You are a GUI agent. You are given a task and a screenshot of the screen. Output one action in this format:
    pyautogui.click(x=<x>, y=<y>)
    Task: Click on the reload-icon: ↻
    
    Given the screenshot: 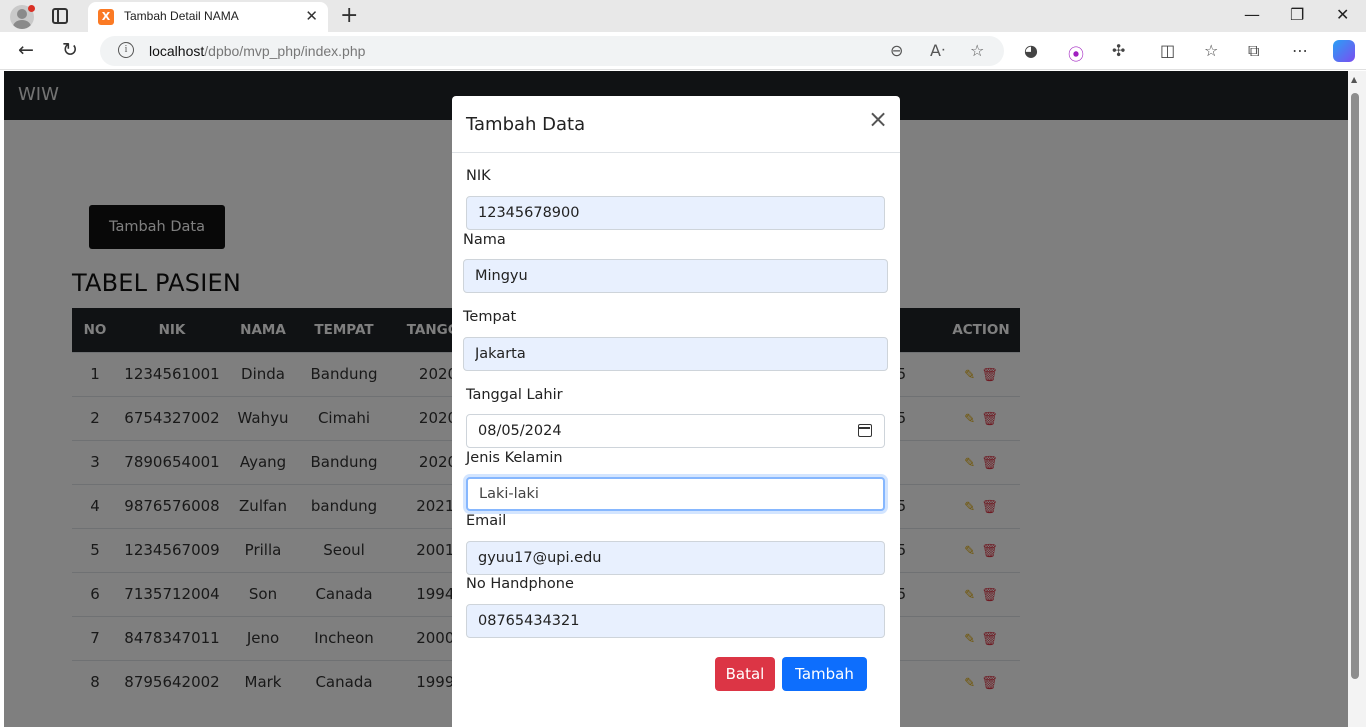 What is the action you would take?
    pyautogui.click(x=70, y=50)
    